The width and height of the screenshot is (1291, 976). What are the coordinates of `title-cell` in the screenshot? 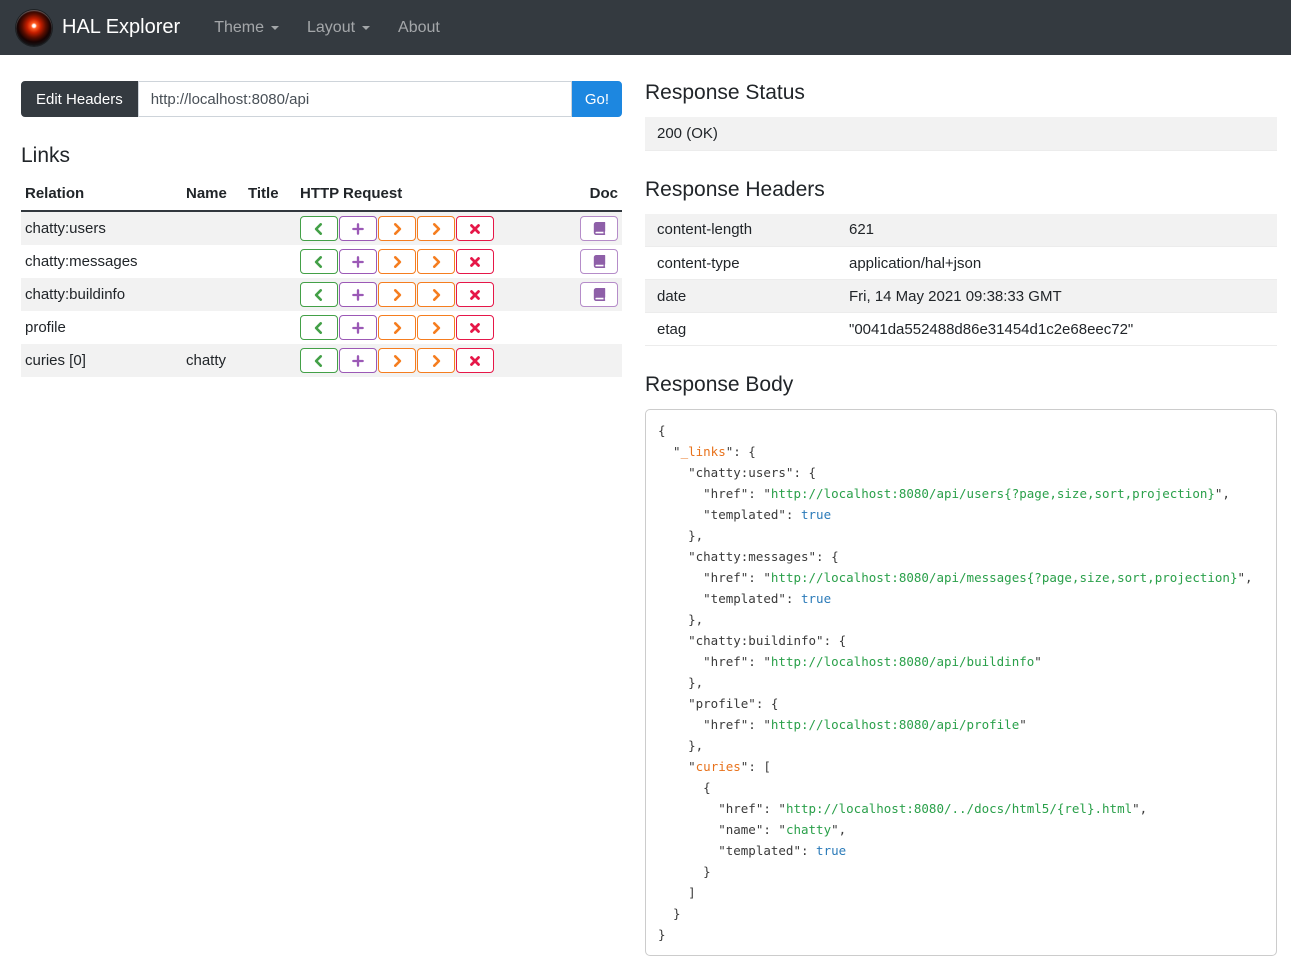 It's located at (270, 294).